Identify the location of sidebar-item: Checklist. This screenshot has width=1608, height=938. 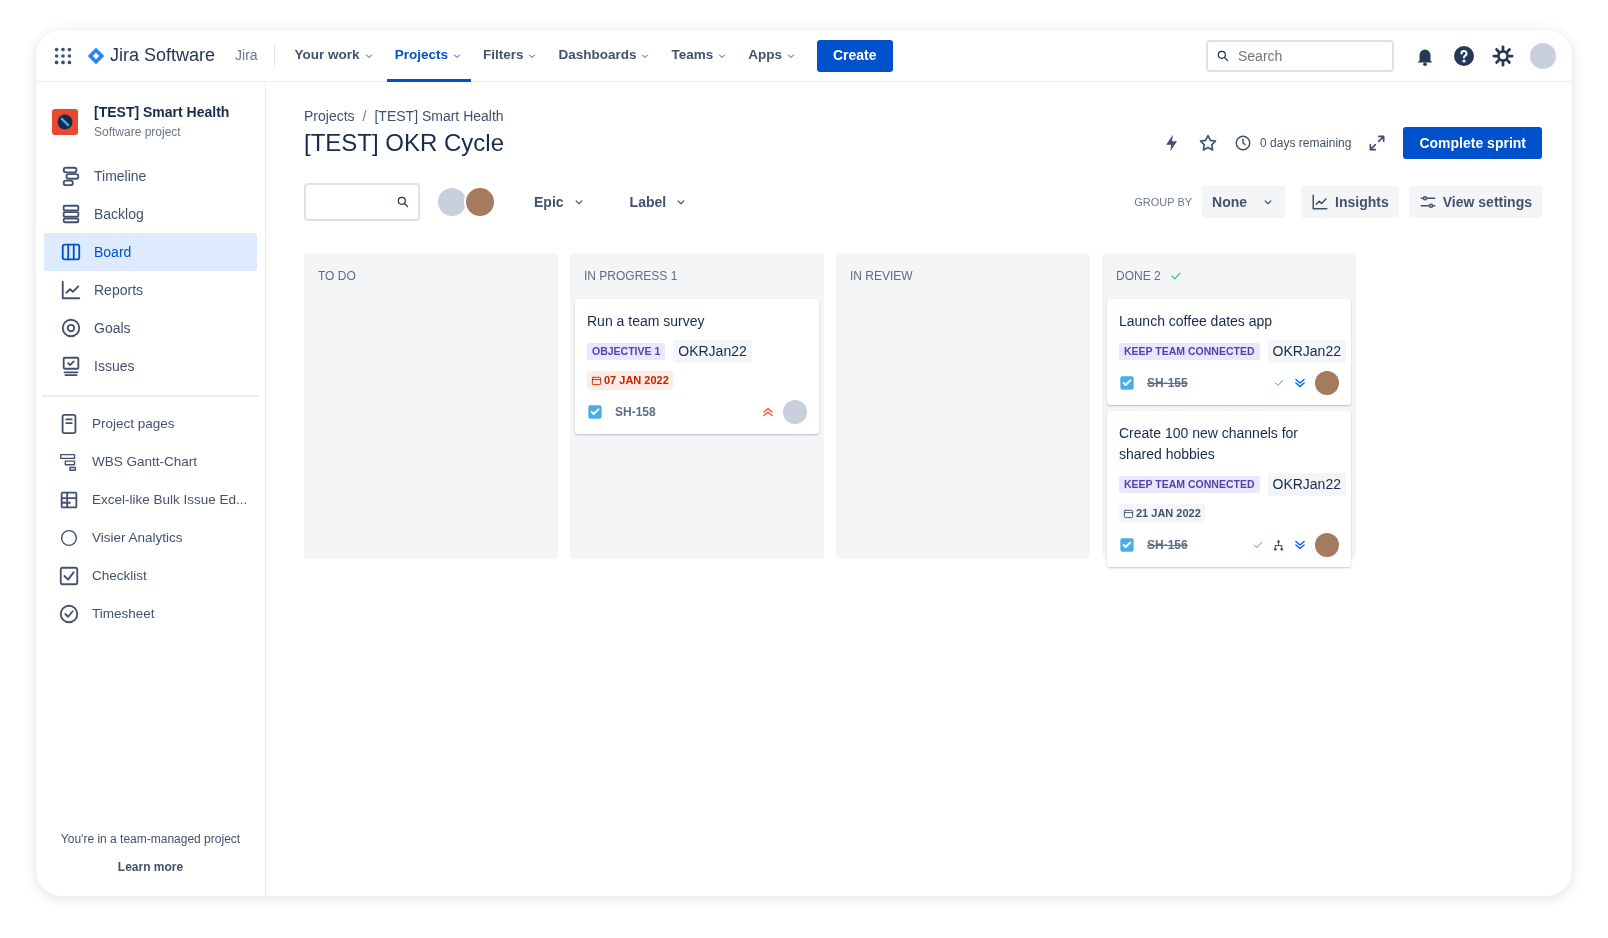
(150, 576).